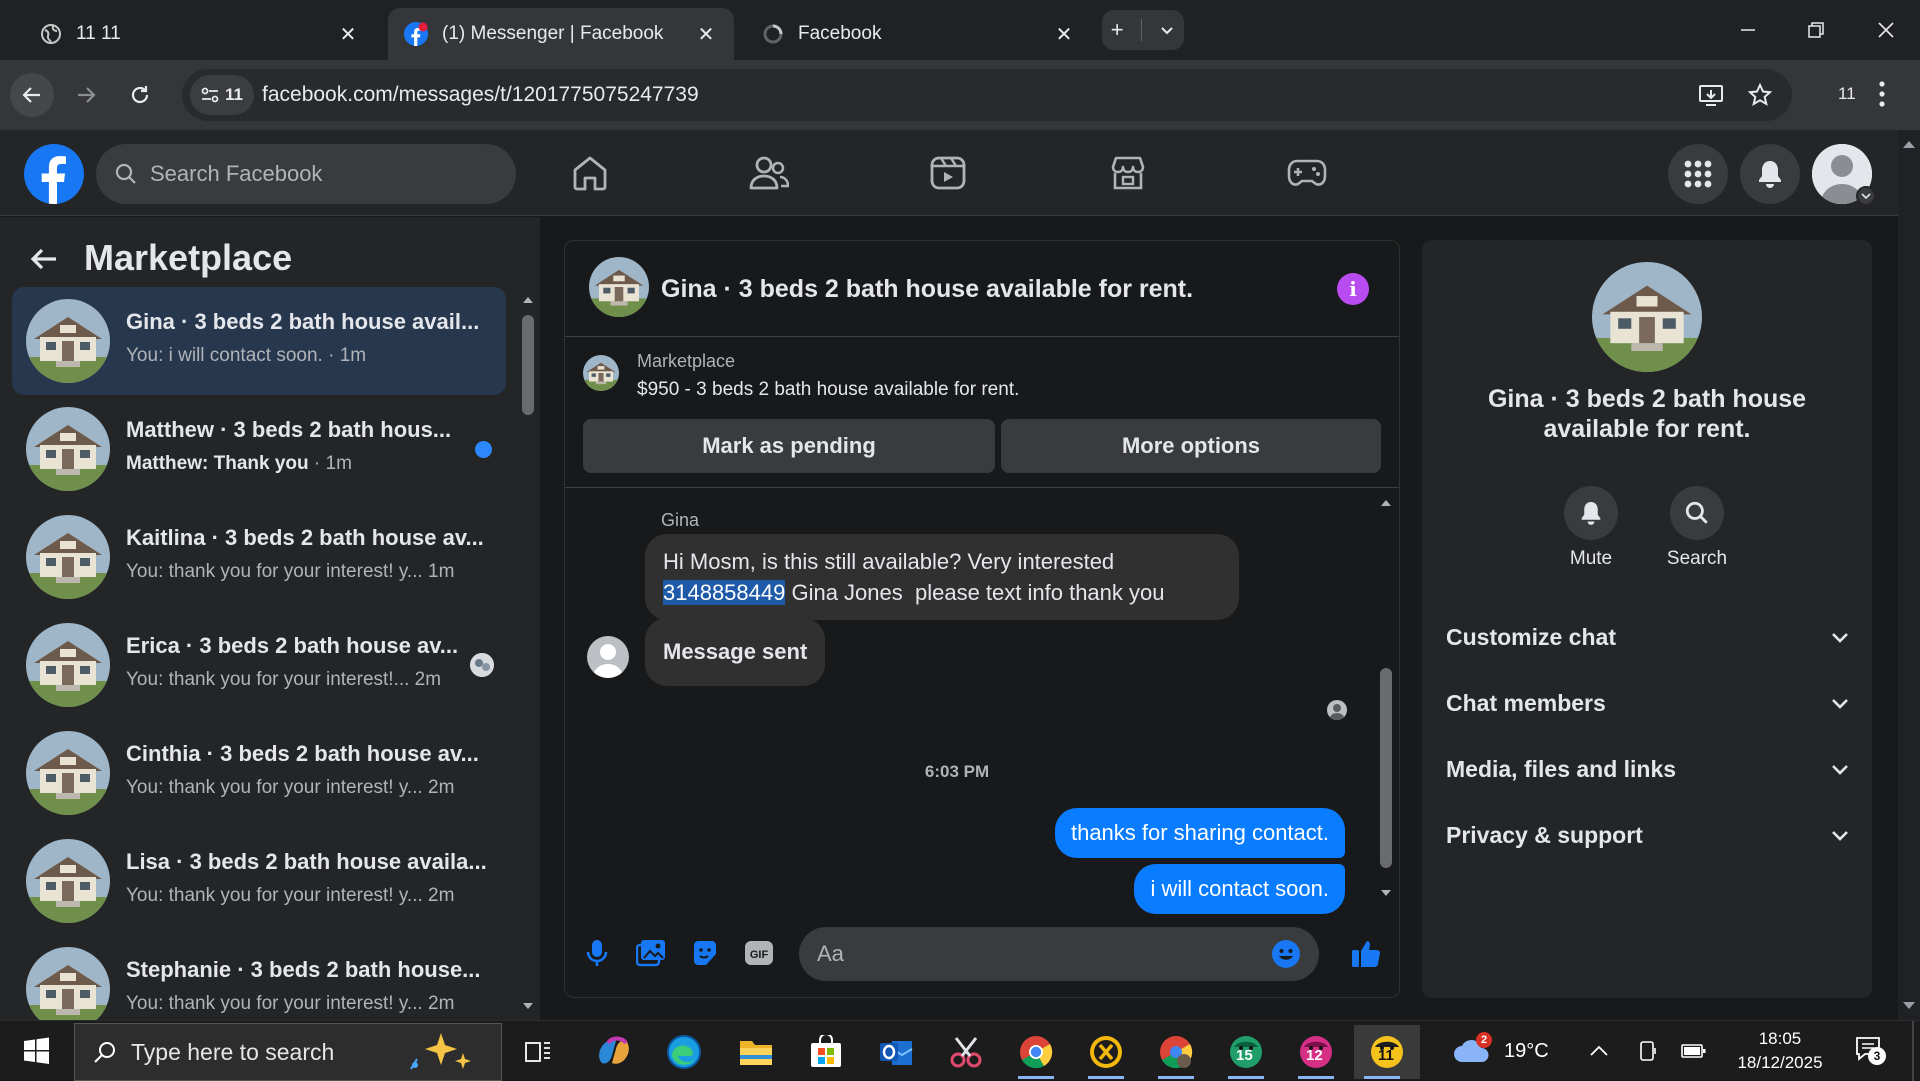 The width and height of the screenshot is (1920, 1081). I want to click on search-icon, so click(1697, 513).